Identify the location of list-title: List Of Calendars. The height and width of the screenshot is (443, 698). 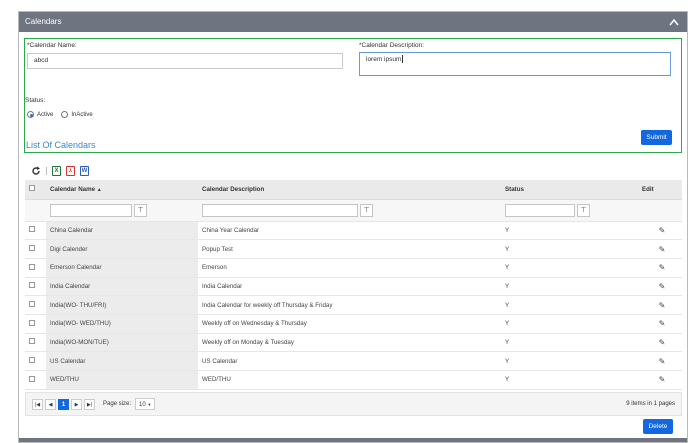
(61, 145).